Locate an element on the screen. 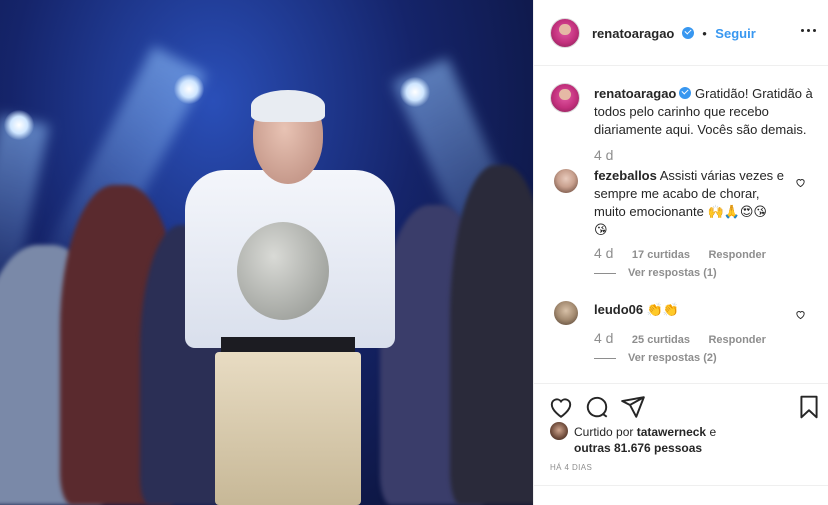 Image resolution: width=828 pixels, height=505 pixels. likes-prefix: Curtido por is located at coordinates (604, 432).